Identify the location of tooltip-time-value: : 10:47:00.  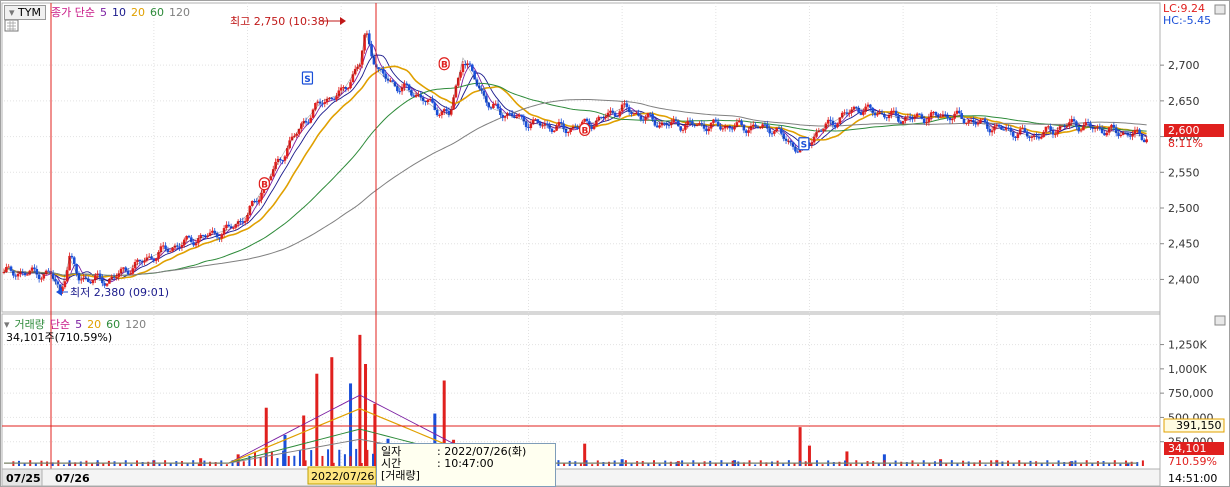
(465, 463).